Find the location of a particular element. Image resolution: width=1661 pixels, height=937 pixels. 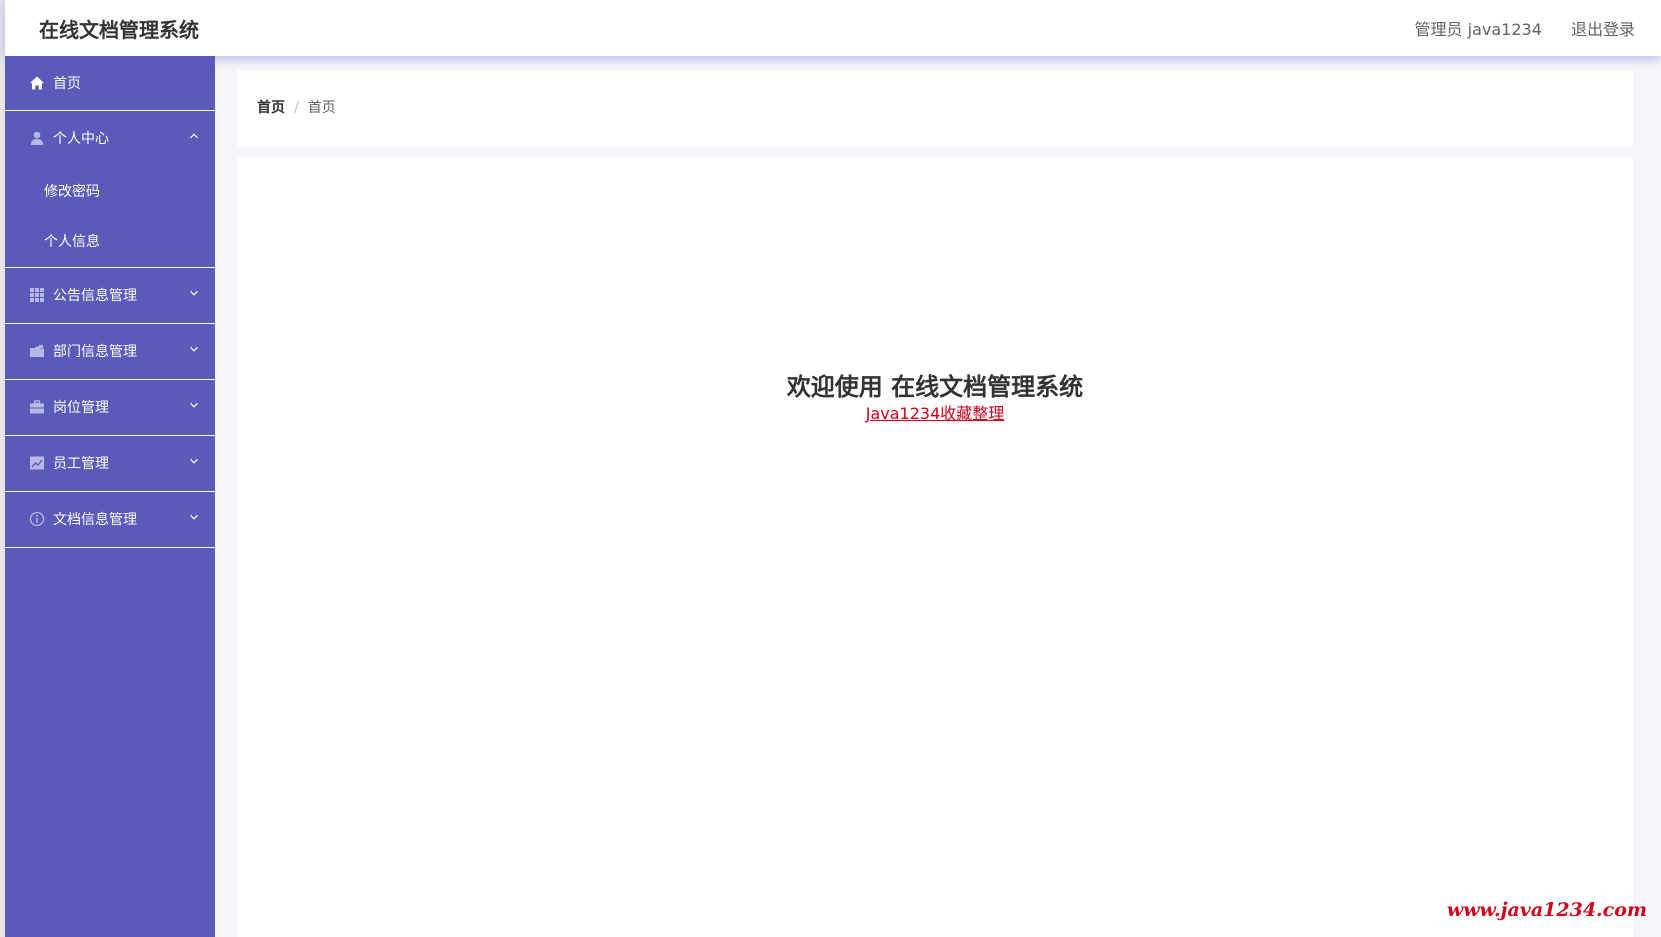

user-icon is located at coordinates (37, 138).